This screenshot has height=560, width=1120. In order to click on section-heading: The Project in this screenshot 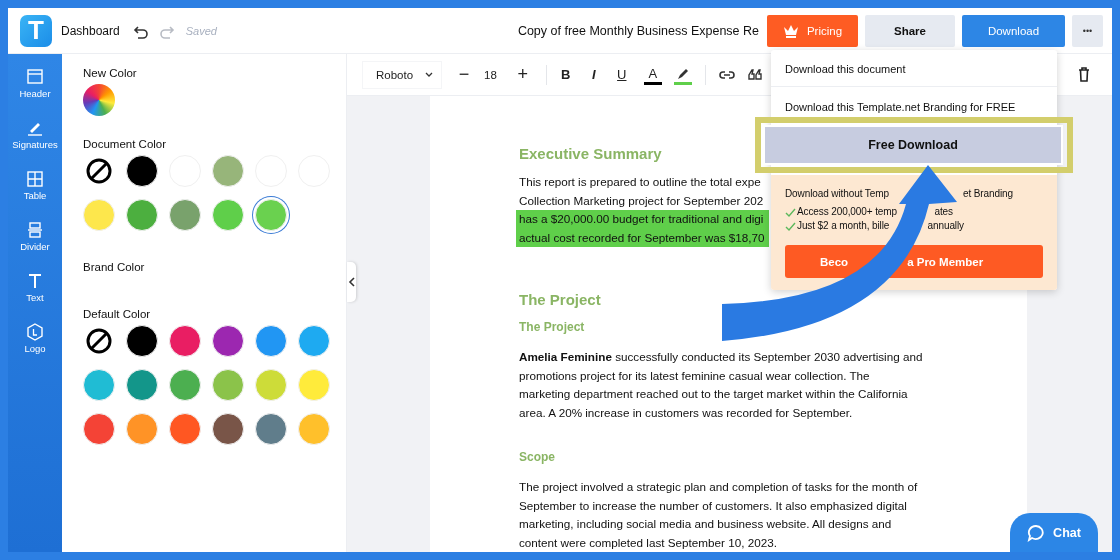, I will do `click(560, 299)`.